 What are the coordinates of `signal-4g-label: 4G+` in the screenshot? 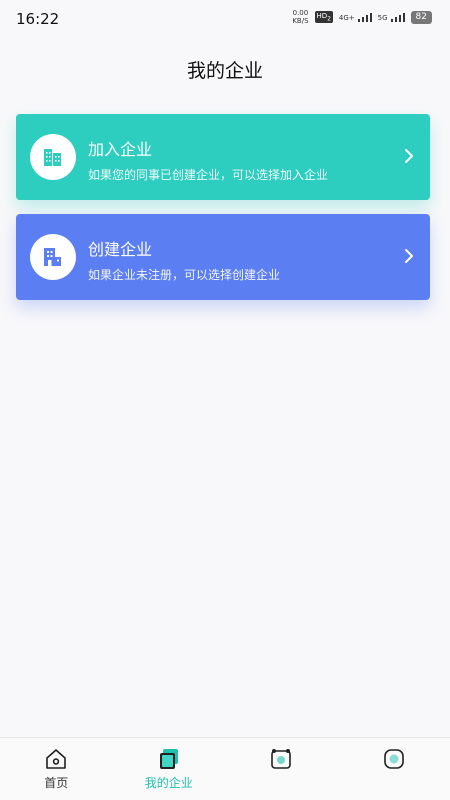 It's located at (346, 17).